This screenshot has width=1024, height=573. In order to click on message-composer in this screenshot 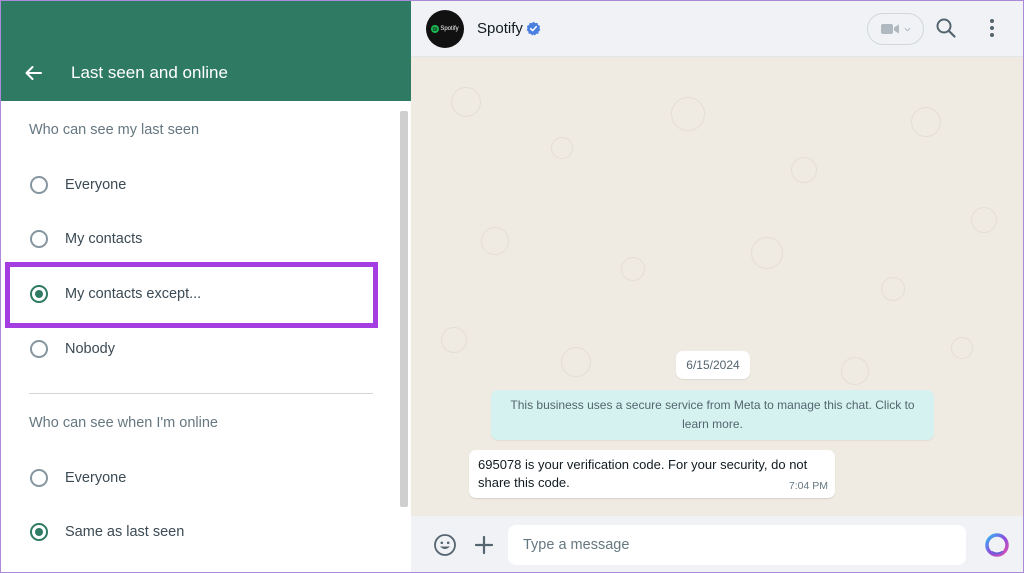, I will do `click(717, 544)`.